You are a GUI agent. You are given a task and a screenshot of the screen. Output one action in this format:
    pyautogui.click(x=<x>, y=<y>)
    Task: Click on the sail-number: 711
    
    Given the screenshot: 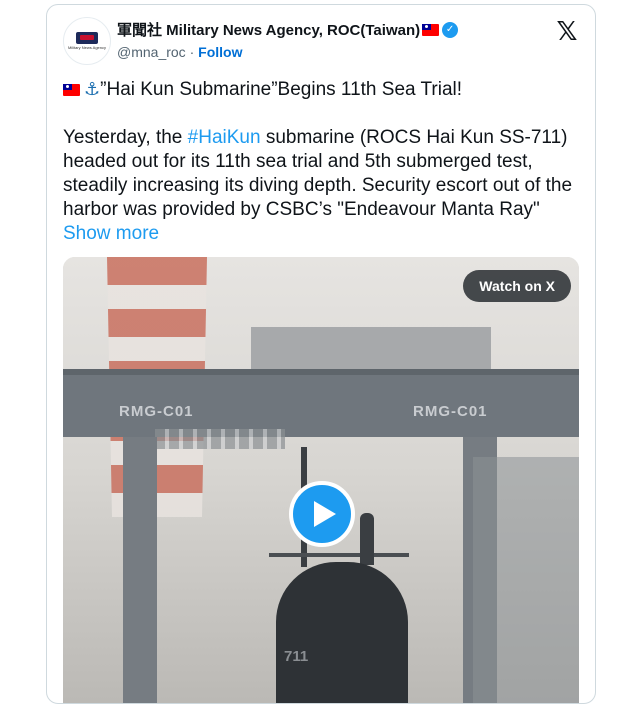 What is the action you would take?
    pyautogui.click(x=296, y=656)
    